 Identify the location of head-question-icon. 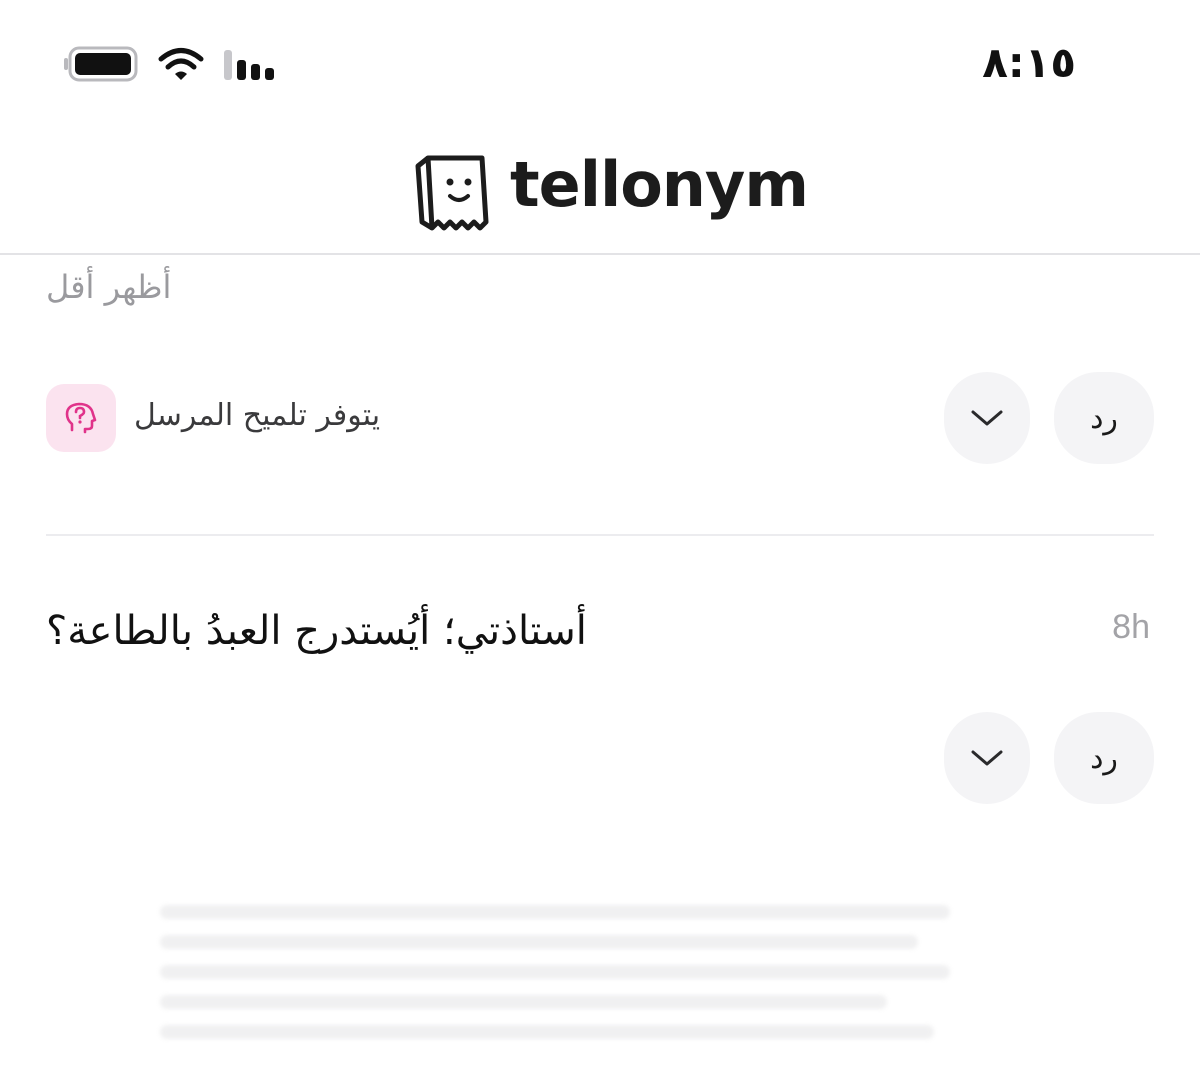
(81, 418).